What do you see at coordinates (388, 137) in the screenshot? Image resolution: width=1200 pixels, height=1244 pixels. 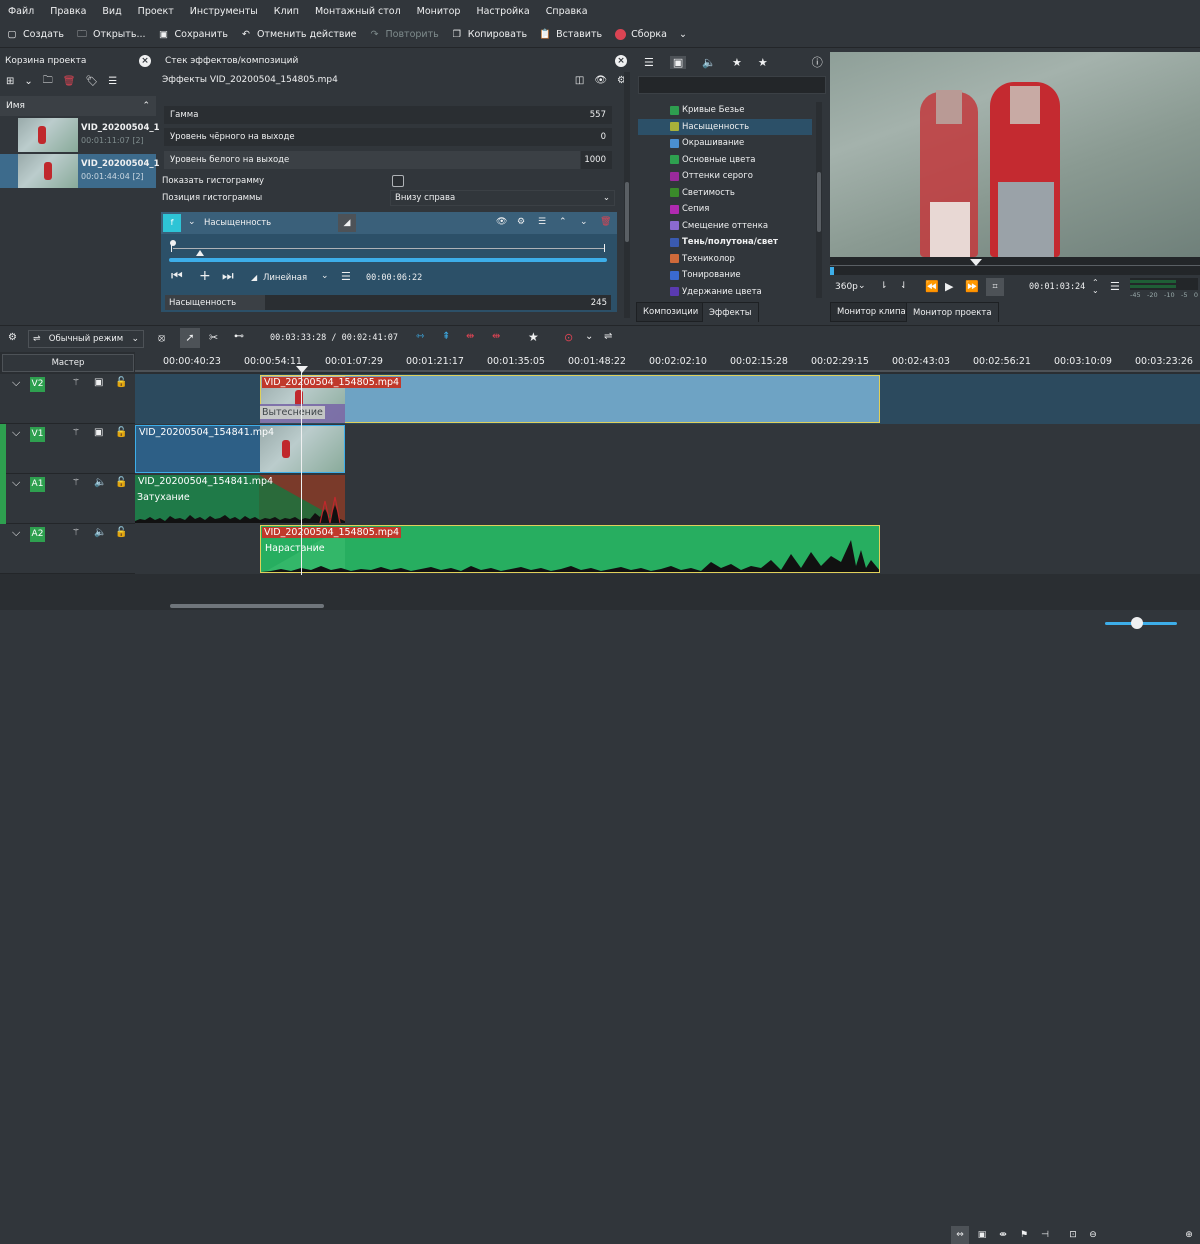 I see `param-black-output: Уровень чёрного на выходе 0` at bounding box center [388, 137].